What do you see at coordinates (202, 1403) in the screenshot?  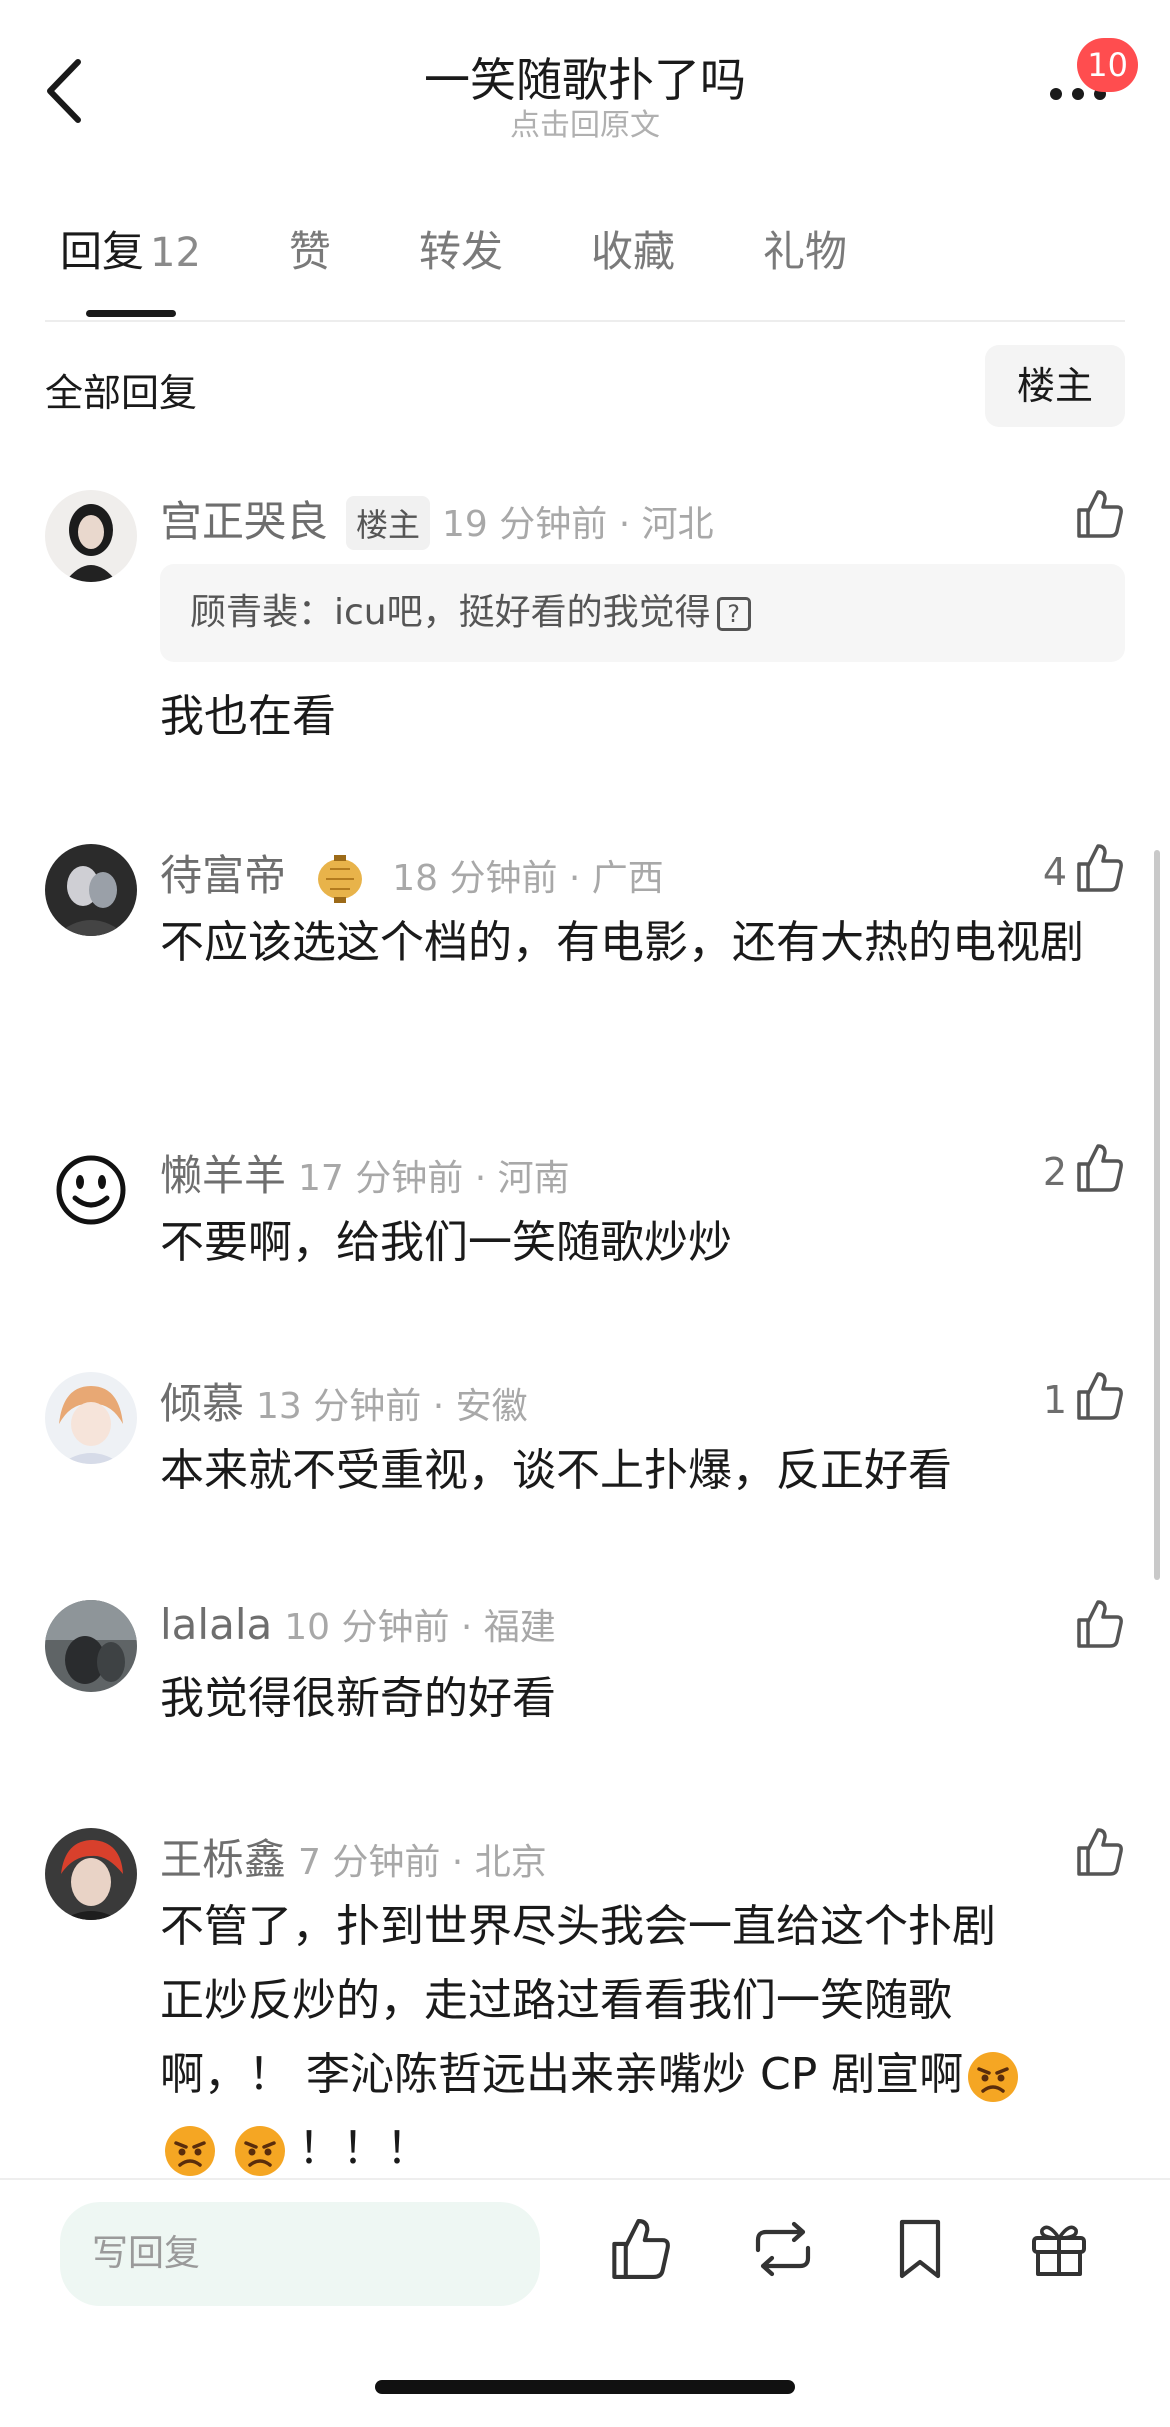 I see `username: 倾慕` at bounding box center [202, 1403].